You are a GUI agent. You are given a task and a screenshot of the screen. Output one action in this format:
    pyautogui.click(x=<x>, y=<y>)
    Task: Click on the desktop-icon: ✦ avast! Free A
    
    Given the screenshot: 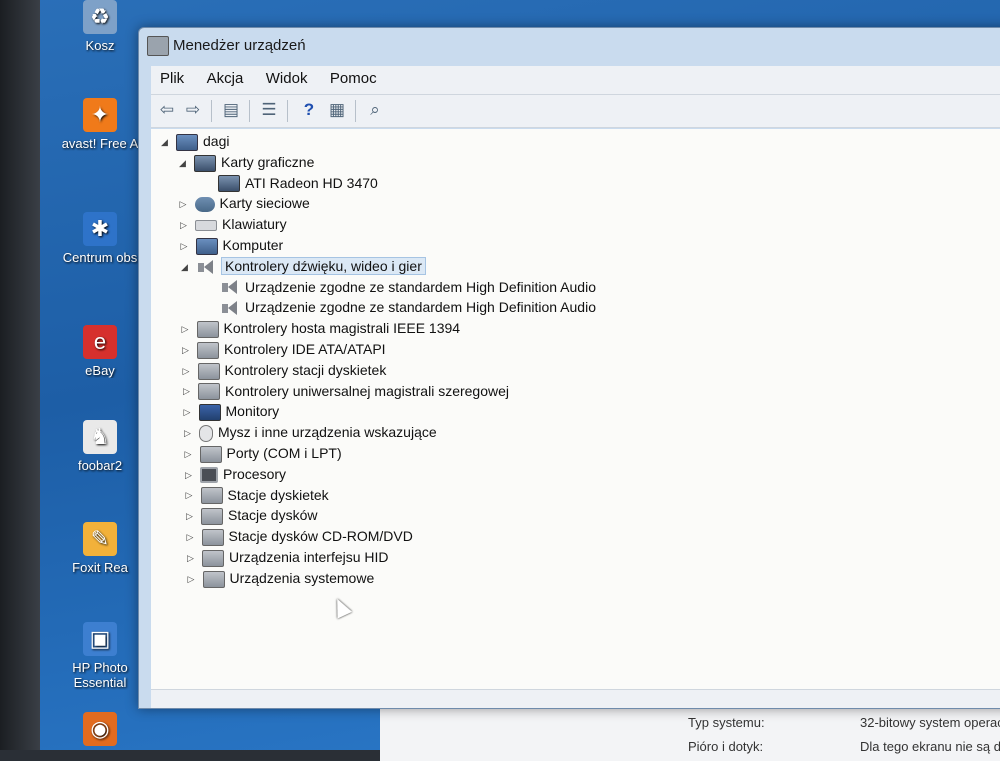 What is the action you would take?
    pyautogui.click(x=100, y=124)
    